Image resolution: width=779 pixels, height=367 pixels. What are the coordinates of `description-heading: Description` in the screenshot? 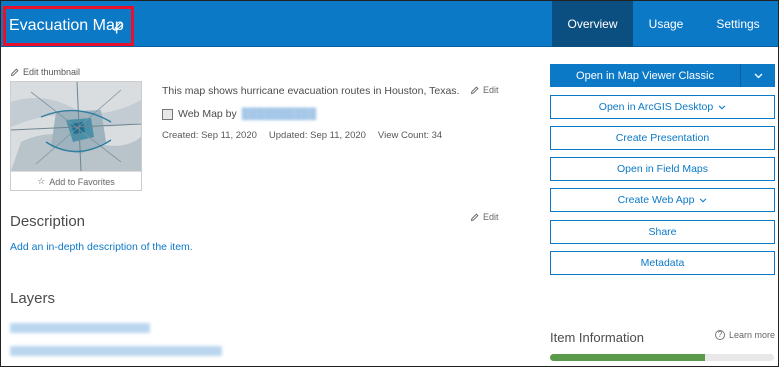 It's located at (48, 221).